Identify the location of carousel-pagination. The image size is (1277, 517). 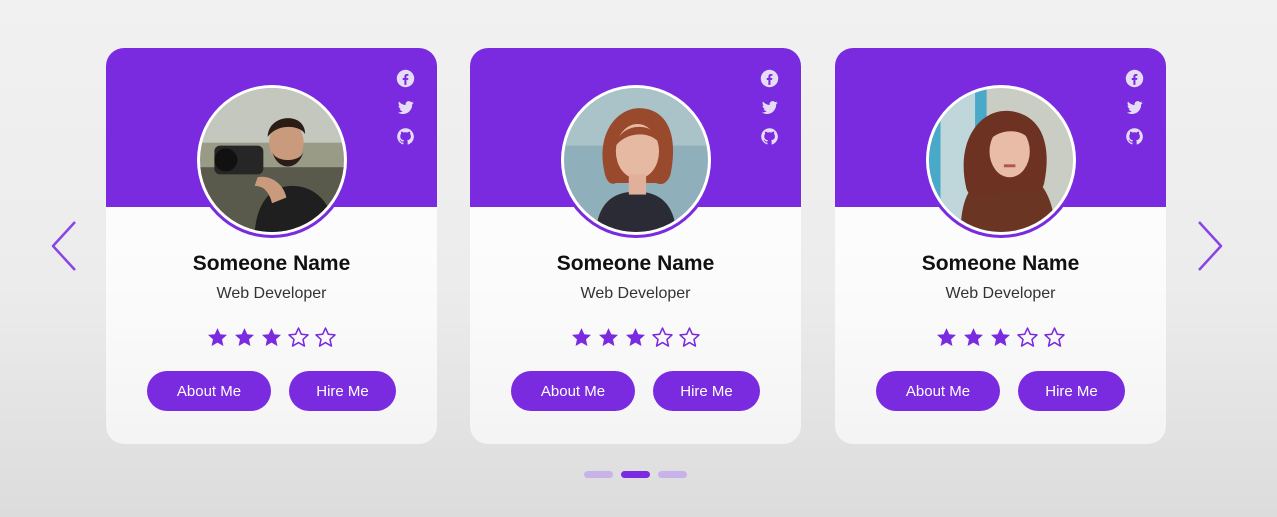
(635, 474).